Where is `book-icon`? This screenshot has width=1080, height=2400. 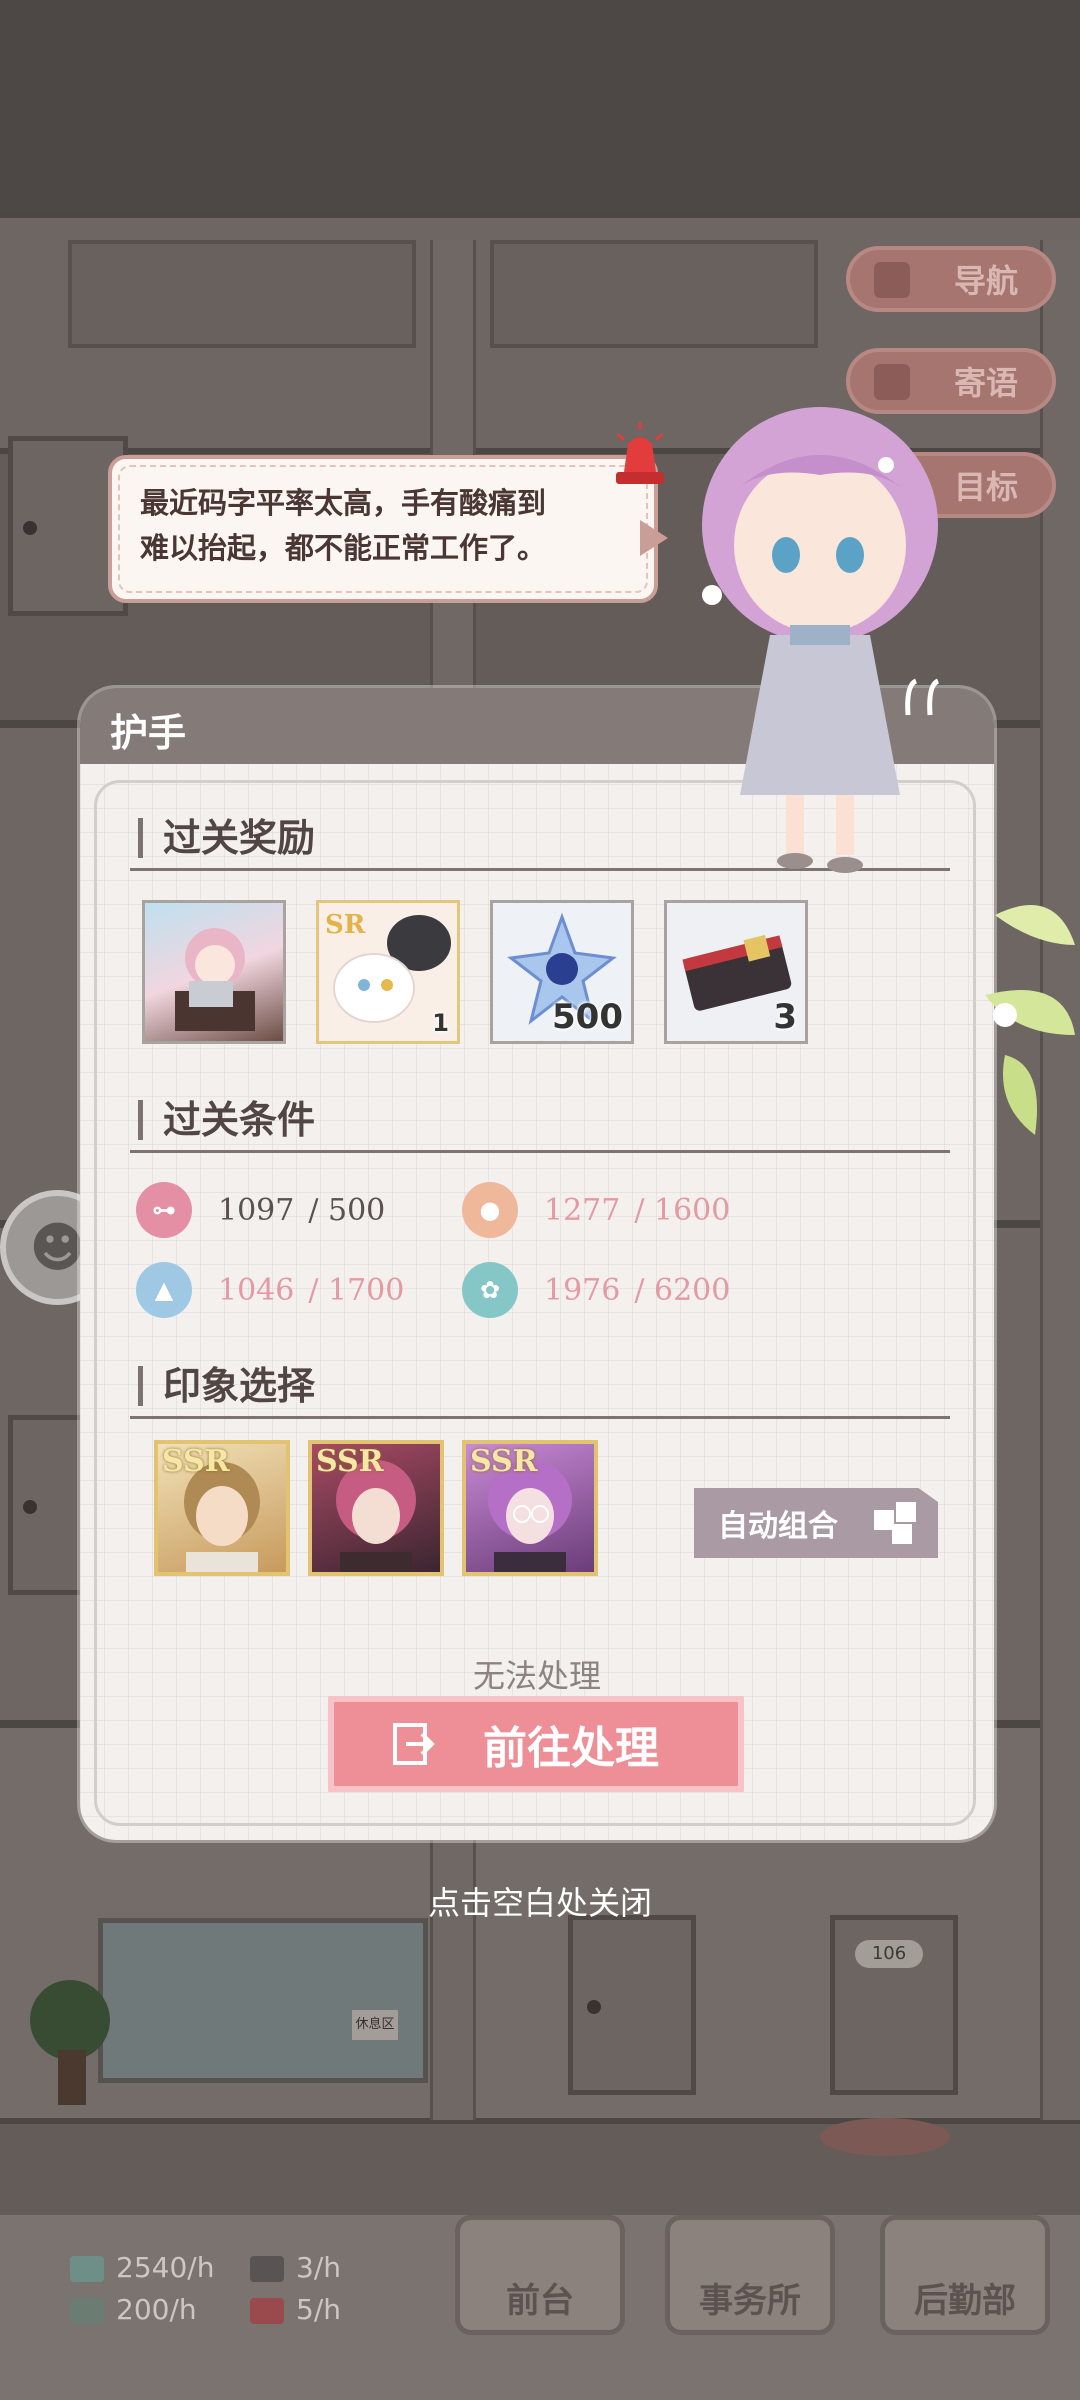
book-icon is located at coordinates (87, 2311).